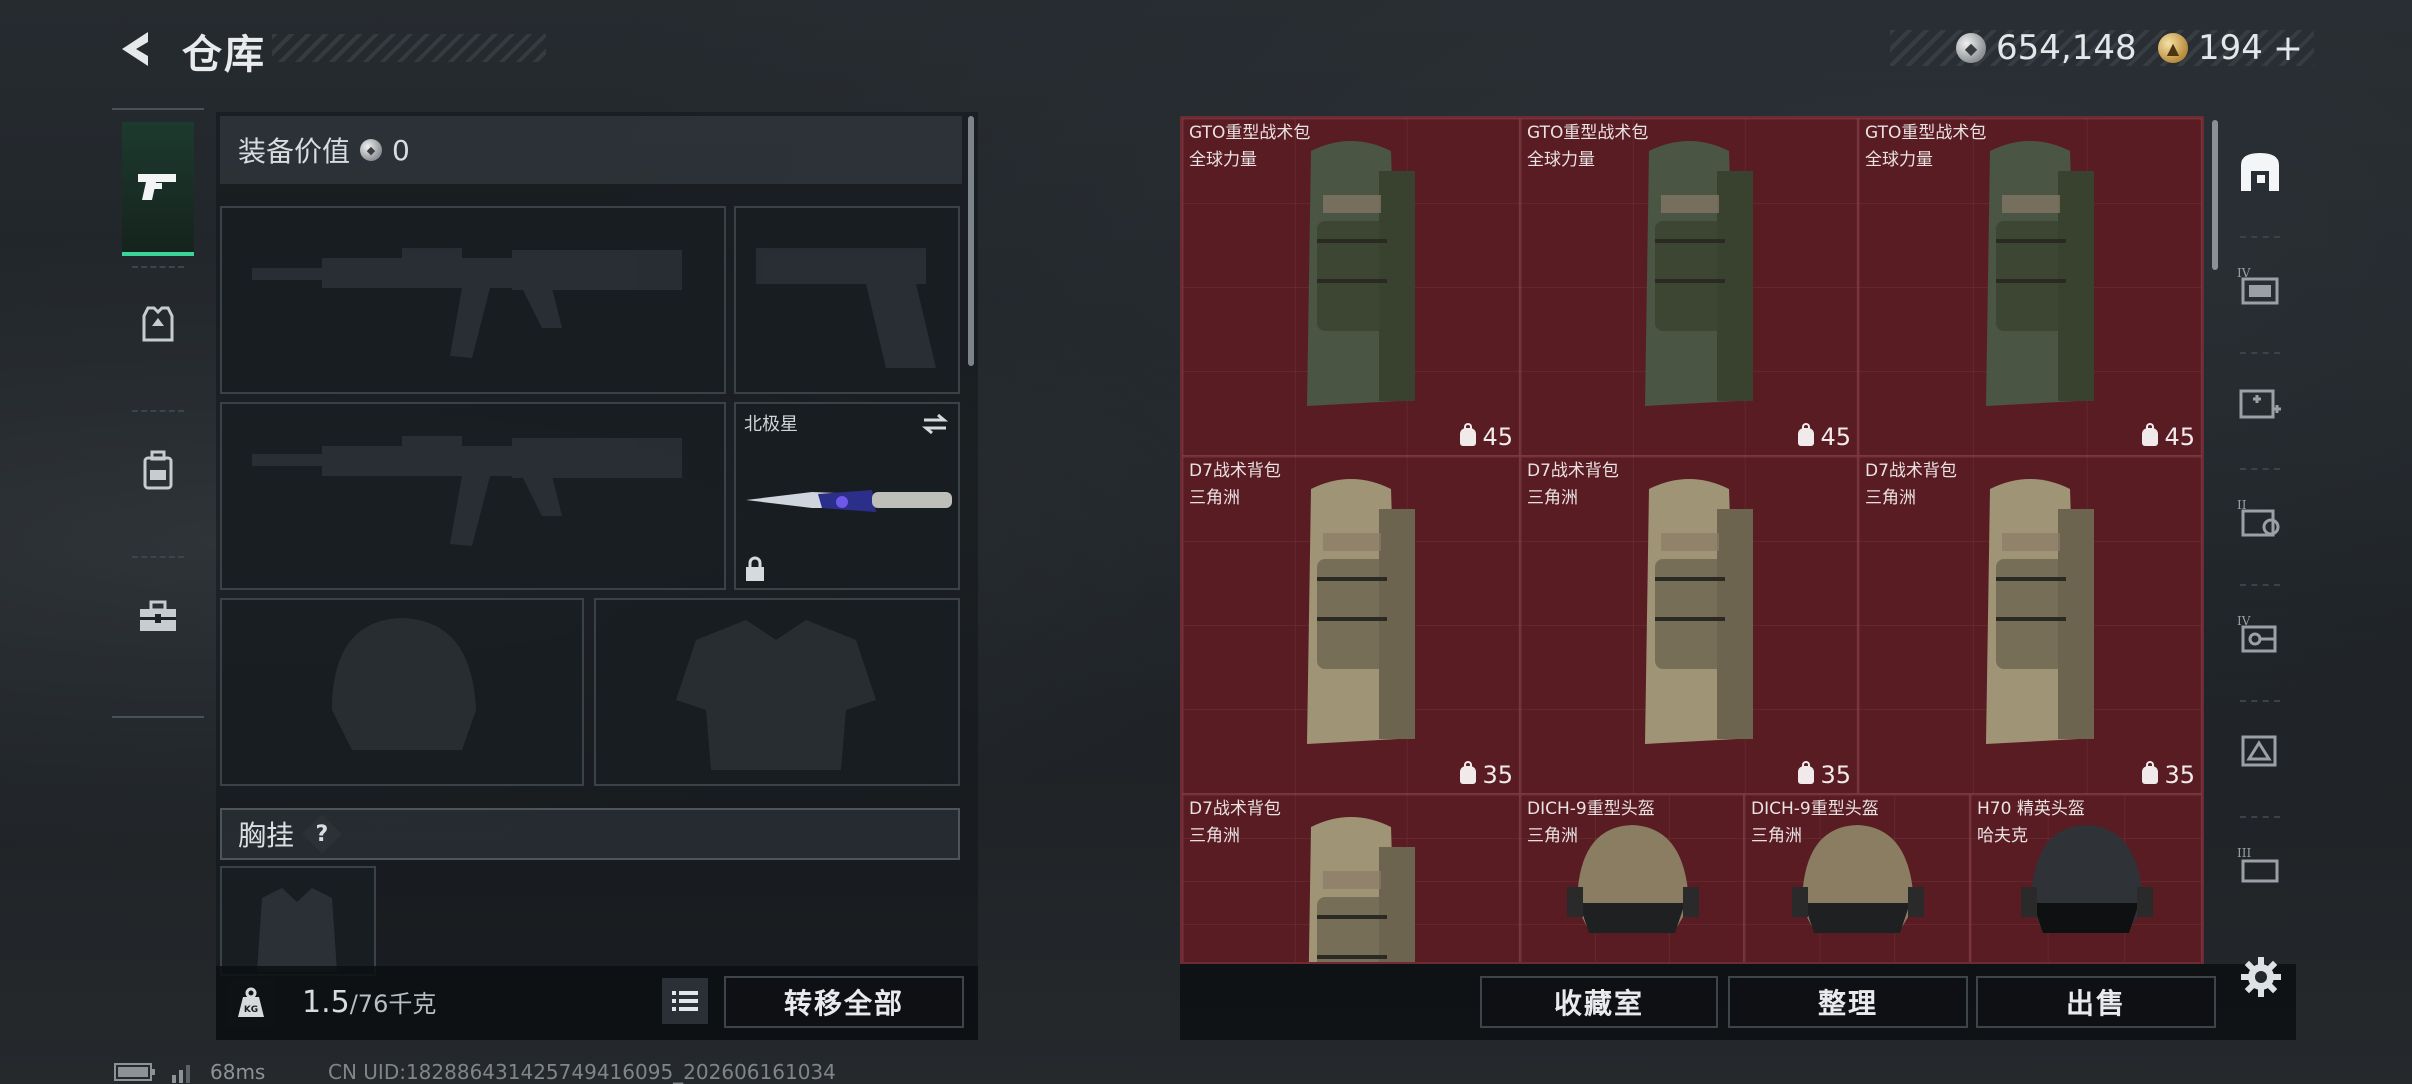  Describe the element at coordinates (251, 1010) in the screenshot. I see `svg-text: KG` at that location.